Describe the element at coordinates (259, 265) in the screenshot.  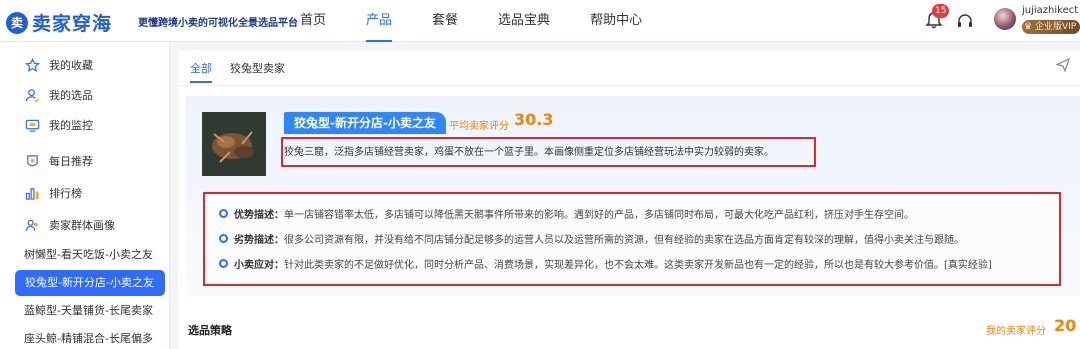
I see `analysis-label: 小卖应对：` at that location.